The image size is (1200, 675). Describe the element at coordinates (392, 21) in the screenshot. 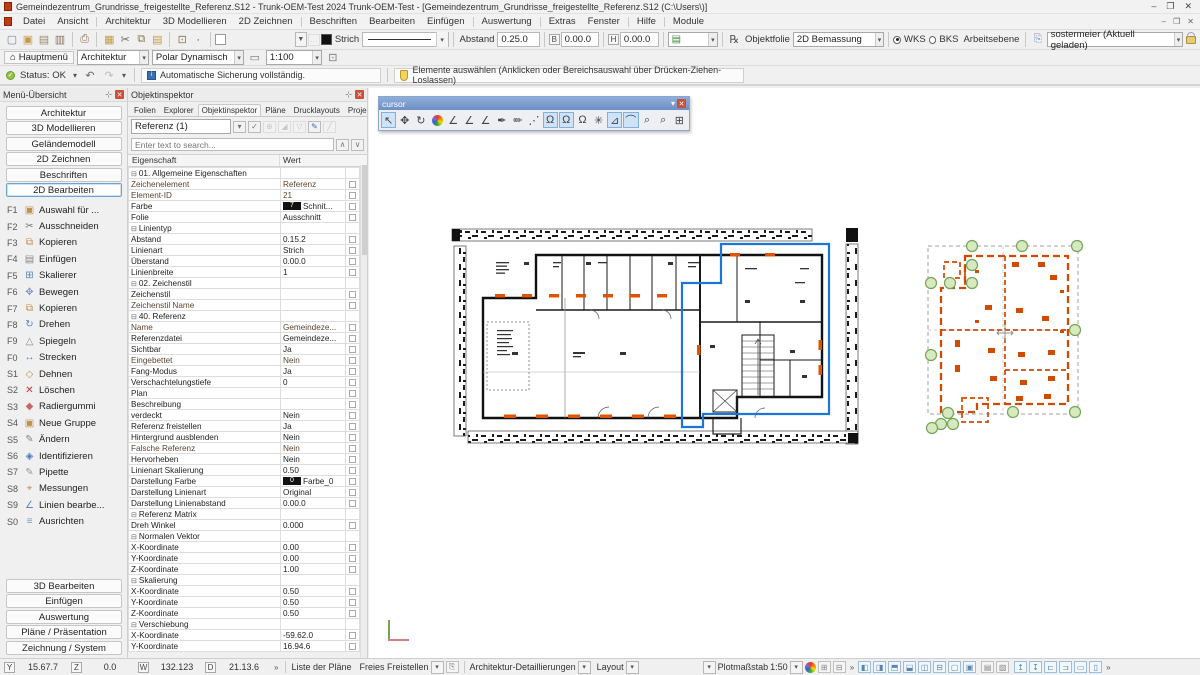

I see `menu-item: Bearbeiten` at that location.